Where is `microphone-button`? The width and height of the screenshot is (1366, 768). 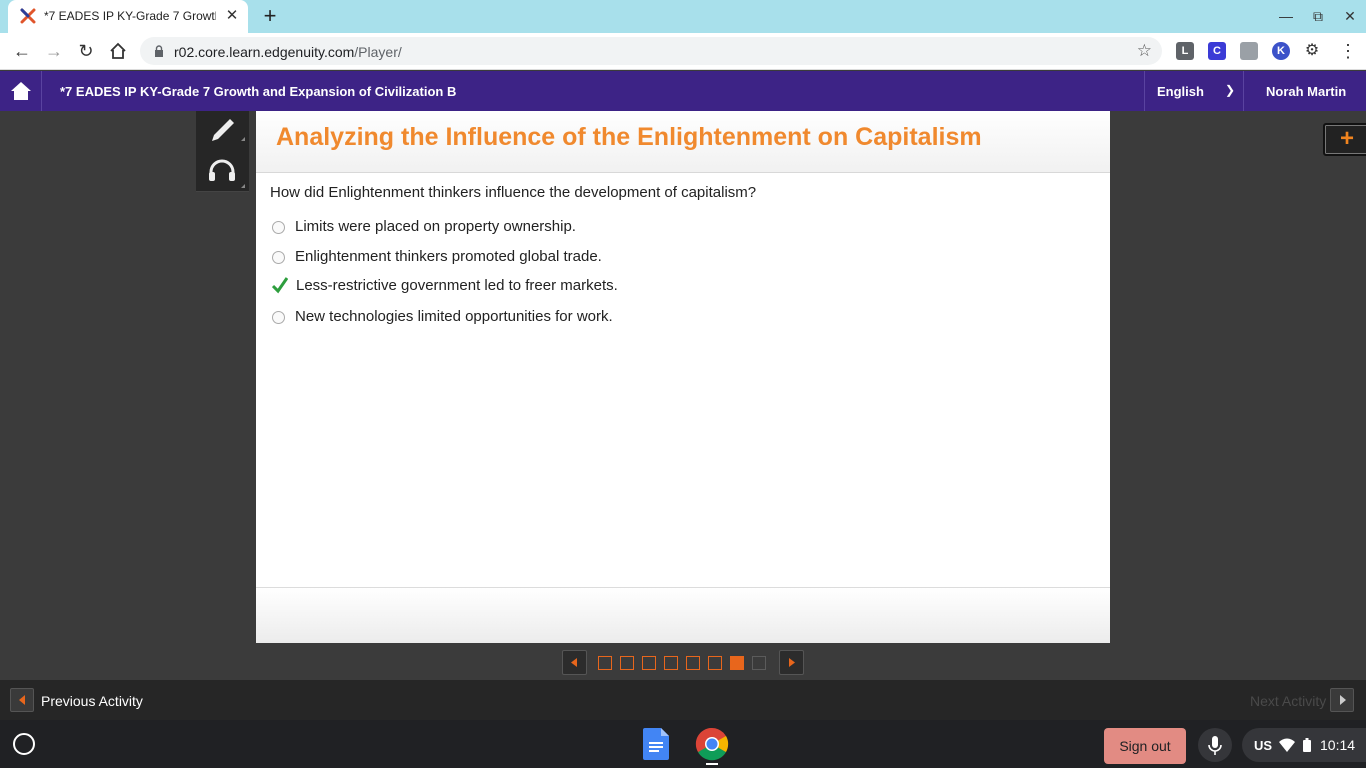 microphone-button is located at coordinates (1215, 745).